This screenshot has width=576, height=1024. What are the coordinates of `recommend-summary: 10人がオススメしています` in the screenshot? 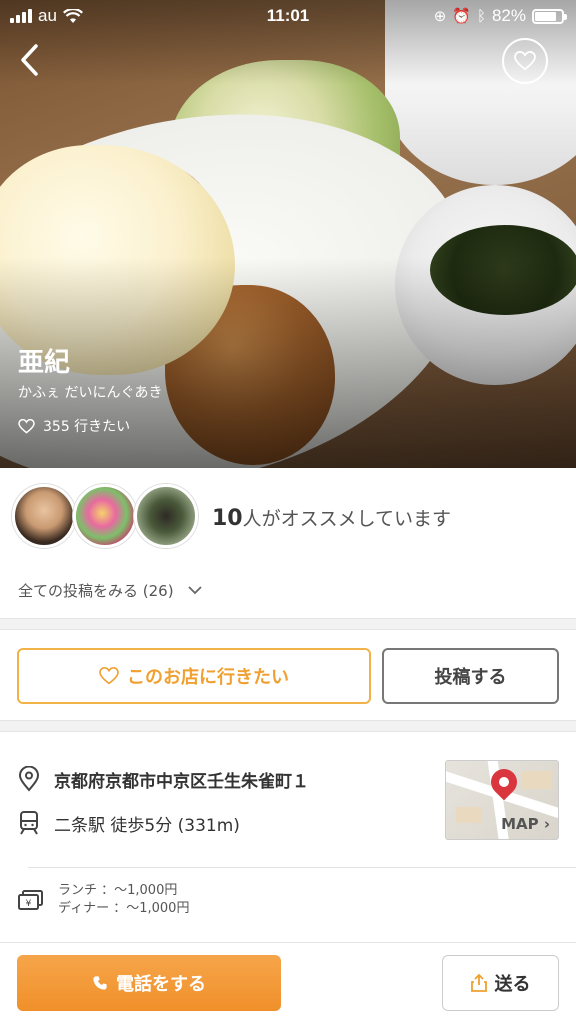 It's located at (331, 517).